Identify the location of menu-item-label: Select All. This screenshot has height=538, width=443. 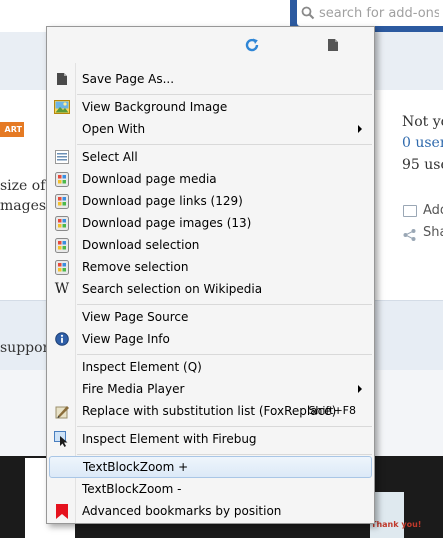
(110, 157).